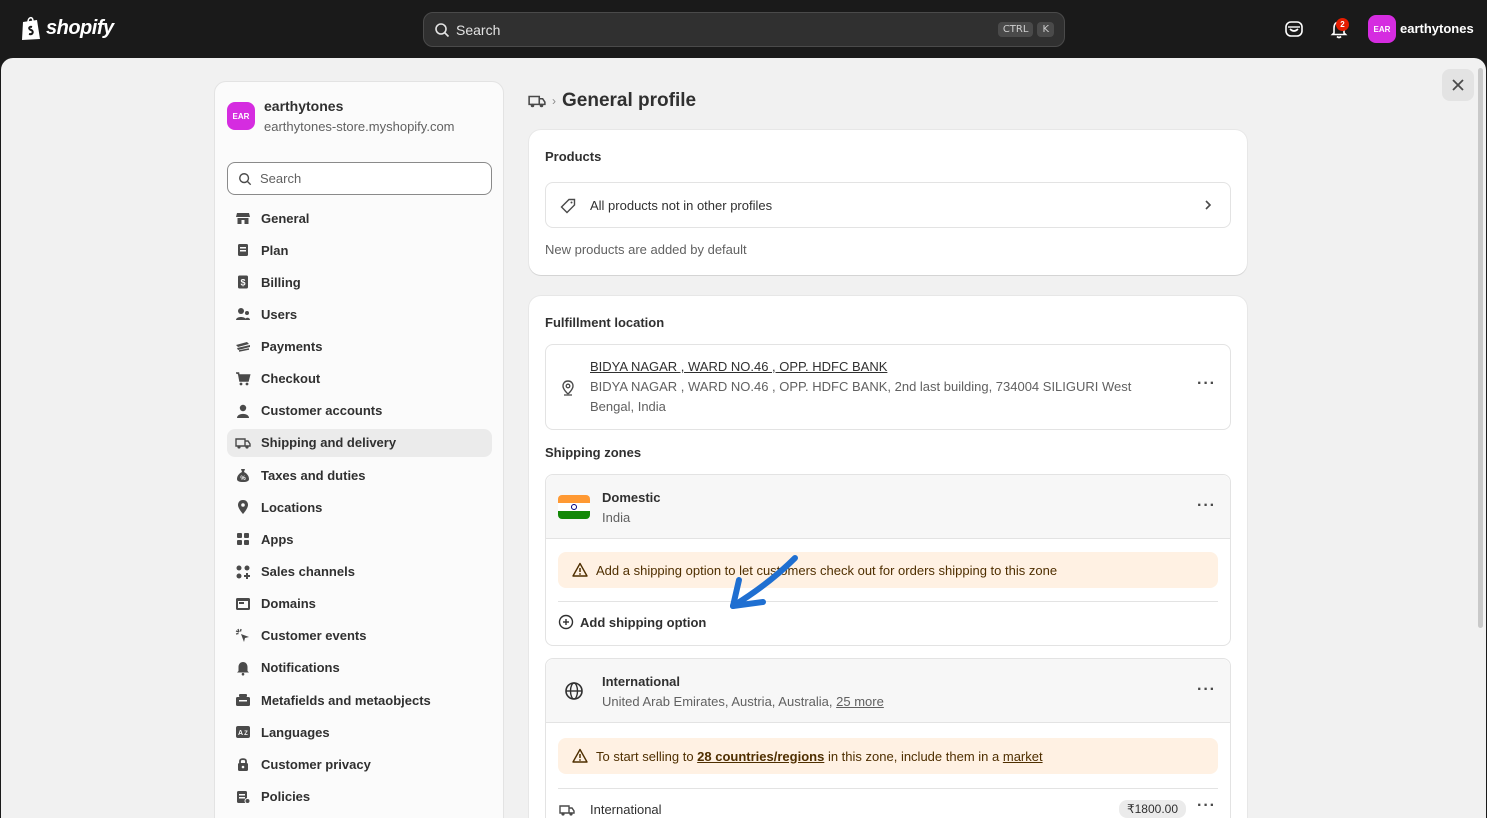 Image resolution: width=1487 pixels, height=818 pixels. I want to click on sidekick-icon, so click(1294, 29).